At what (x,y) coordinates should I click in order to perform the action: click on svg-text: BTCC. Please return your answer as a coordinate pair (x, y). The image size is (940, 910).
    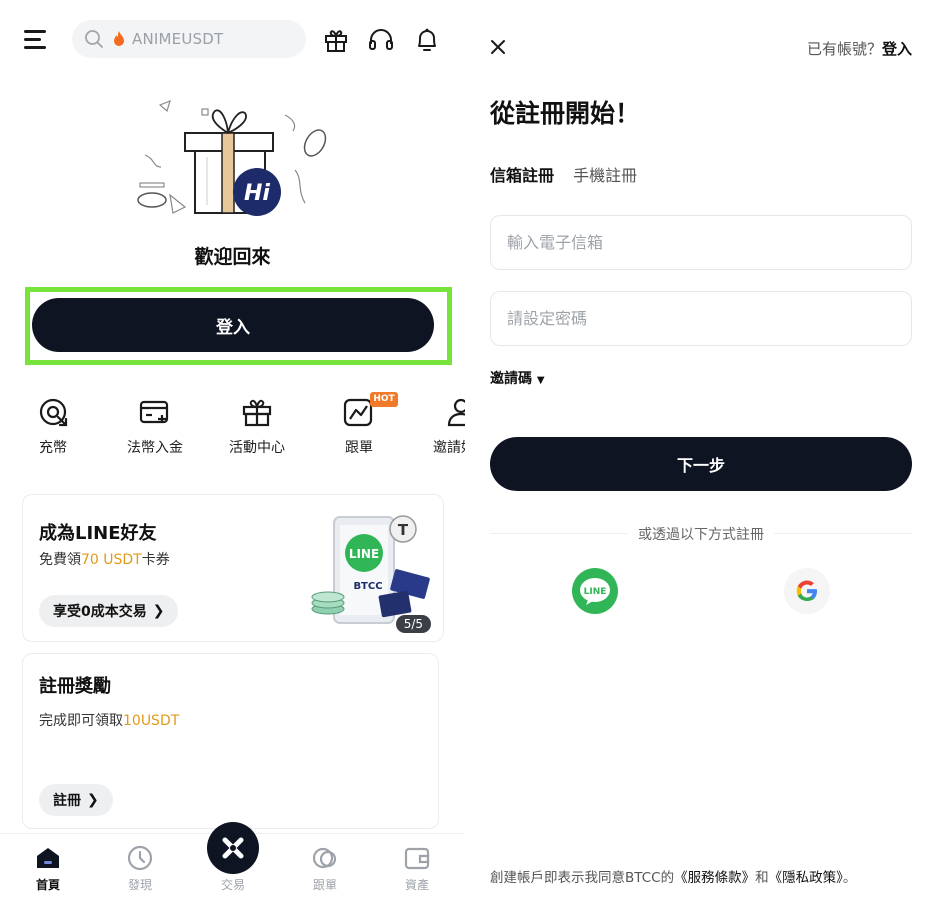
    Looking at the image, I should click on (367, 586).